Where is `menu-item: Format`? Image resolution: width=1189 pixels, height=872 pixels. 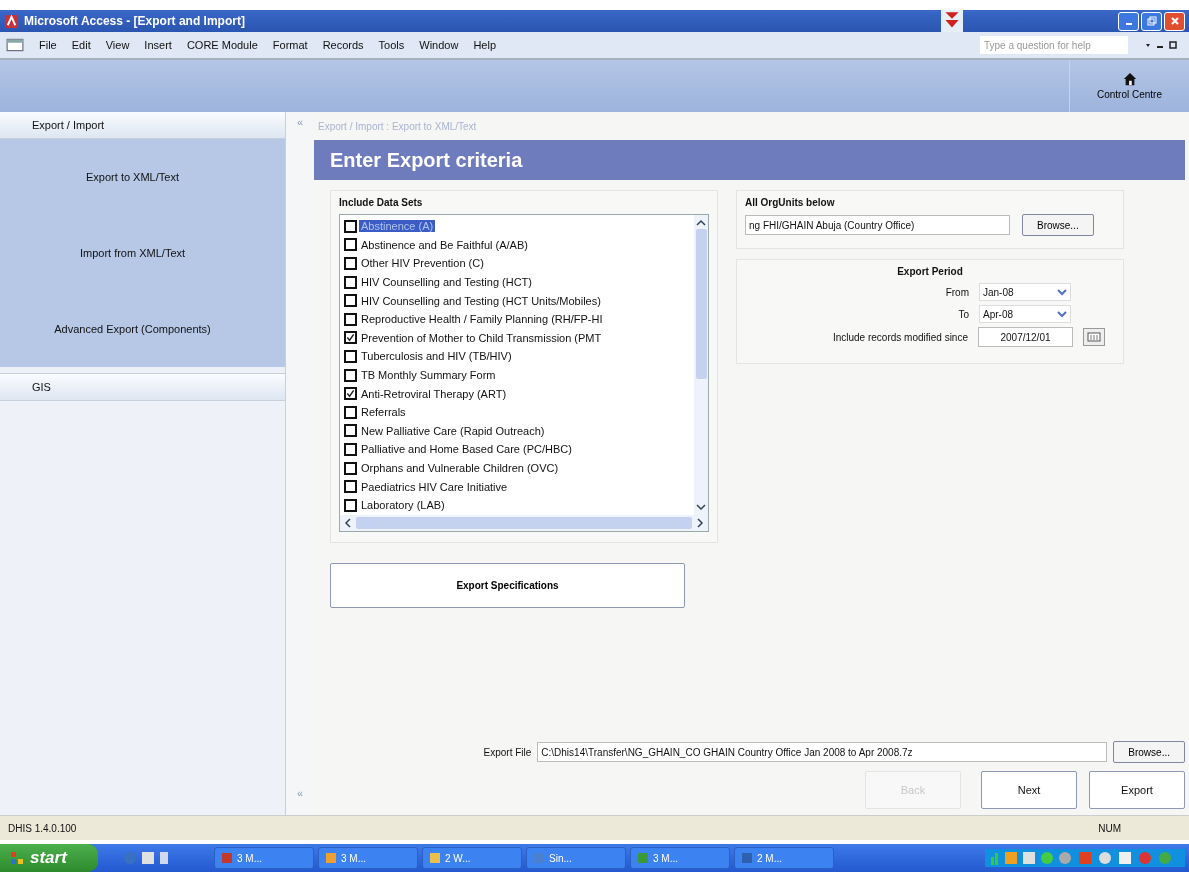
menu-item: Format is located at coordinates (290, 45).